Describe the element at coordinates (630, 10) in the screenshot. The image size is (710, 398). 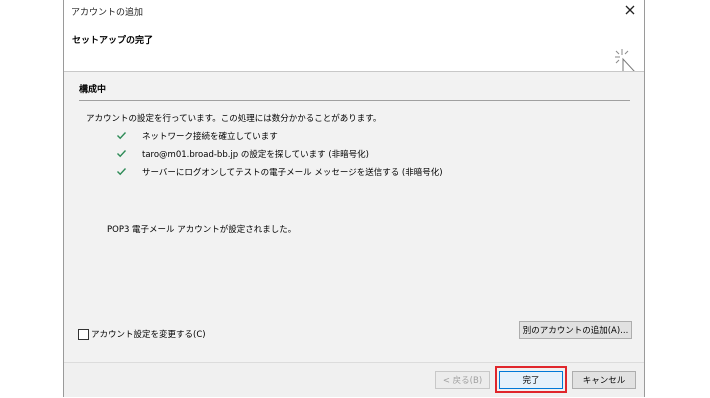
I see `close-icon` at that location.